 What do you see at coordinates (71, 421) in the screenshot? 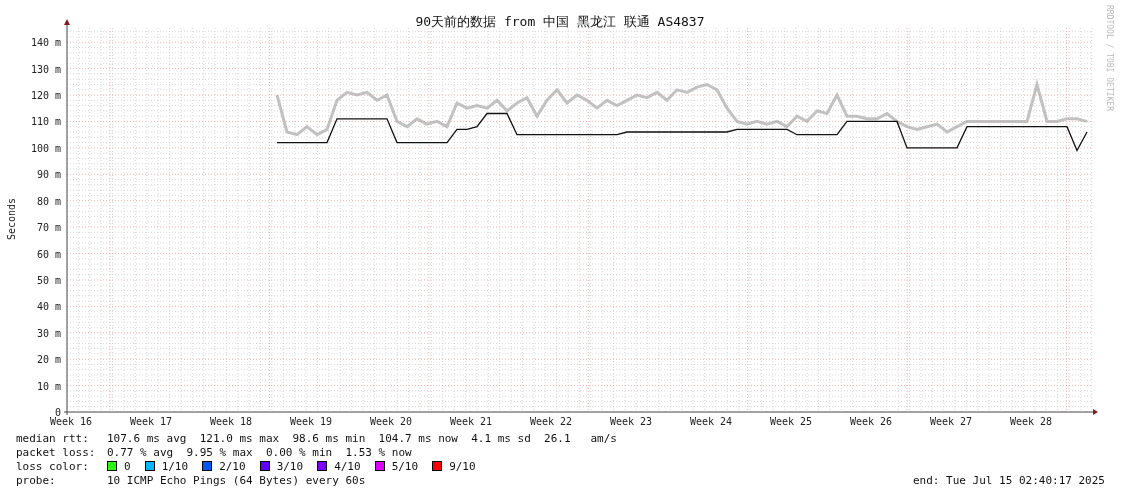
I see `x-tick-label: Week 16` at bounding box center [71, 421].